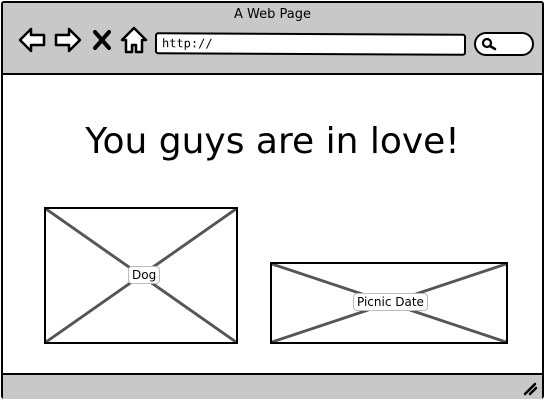  I want to click on address-bar: http://, so click(310, 44).